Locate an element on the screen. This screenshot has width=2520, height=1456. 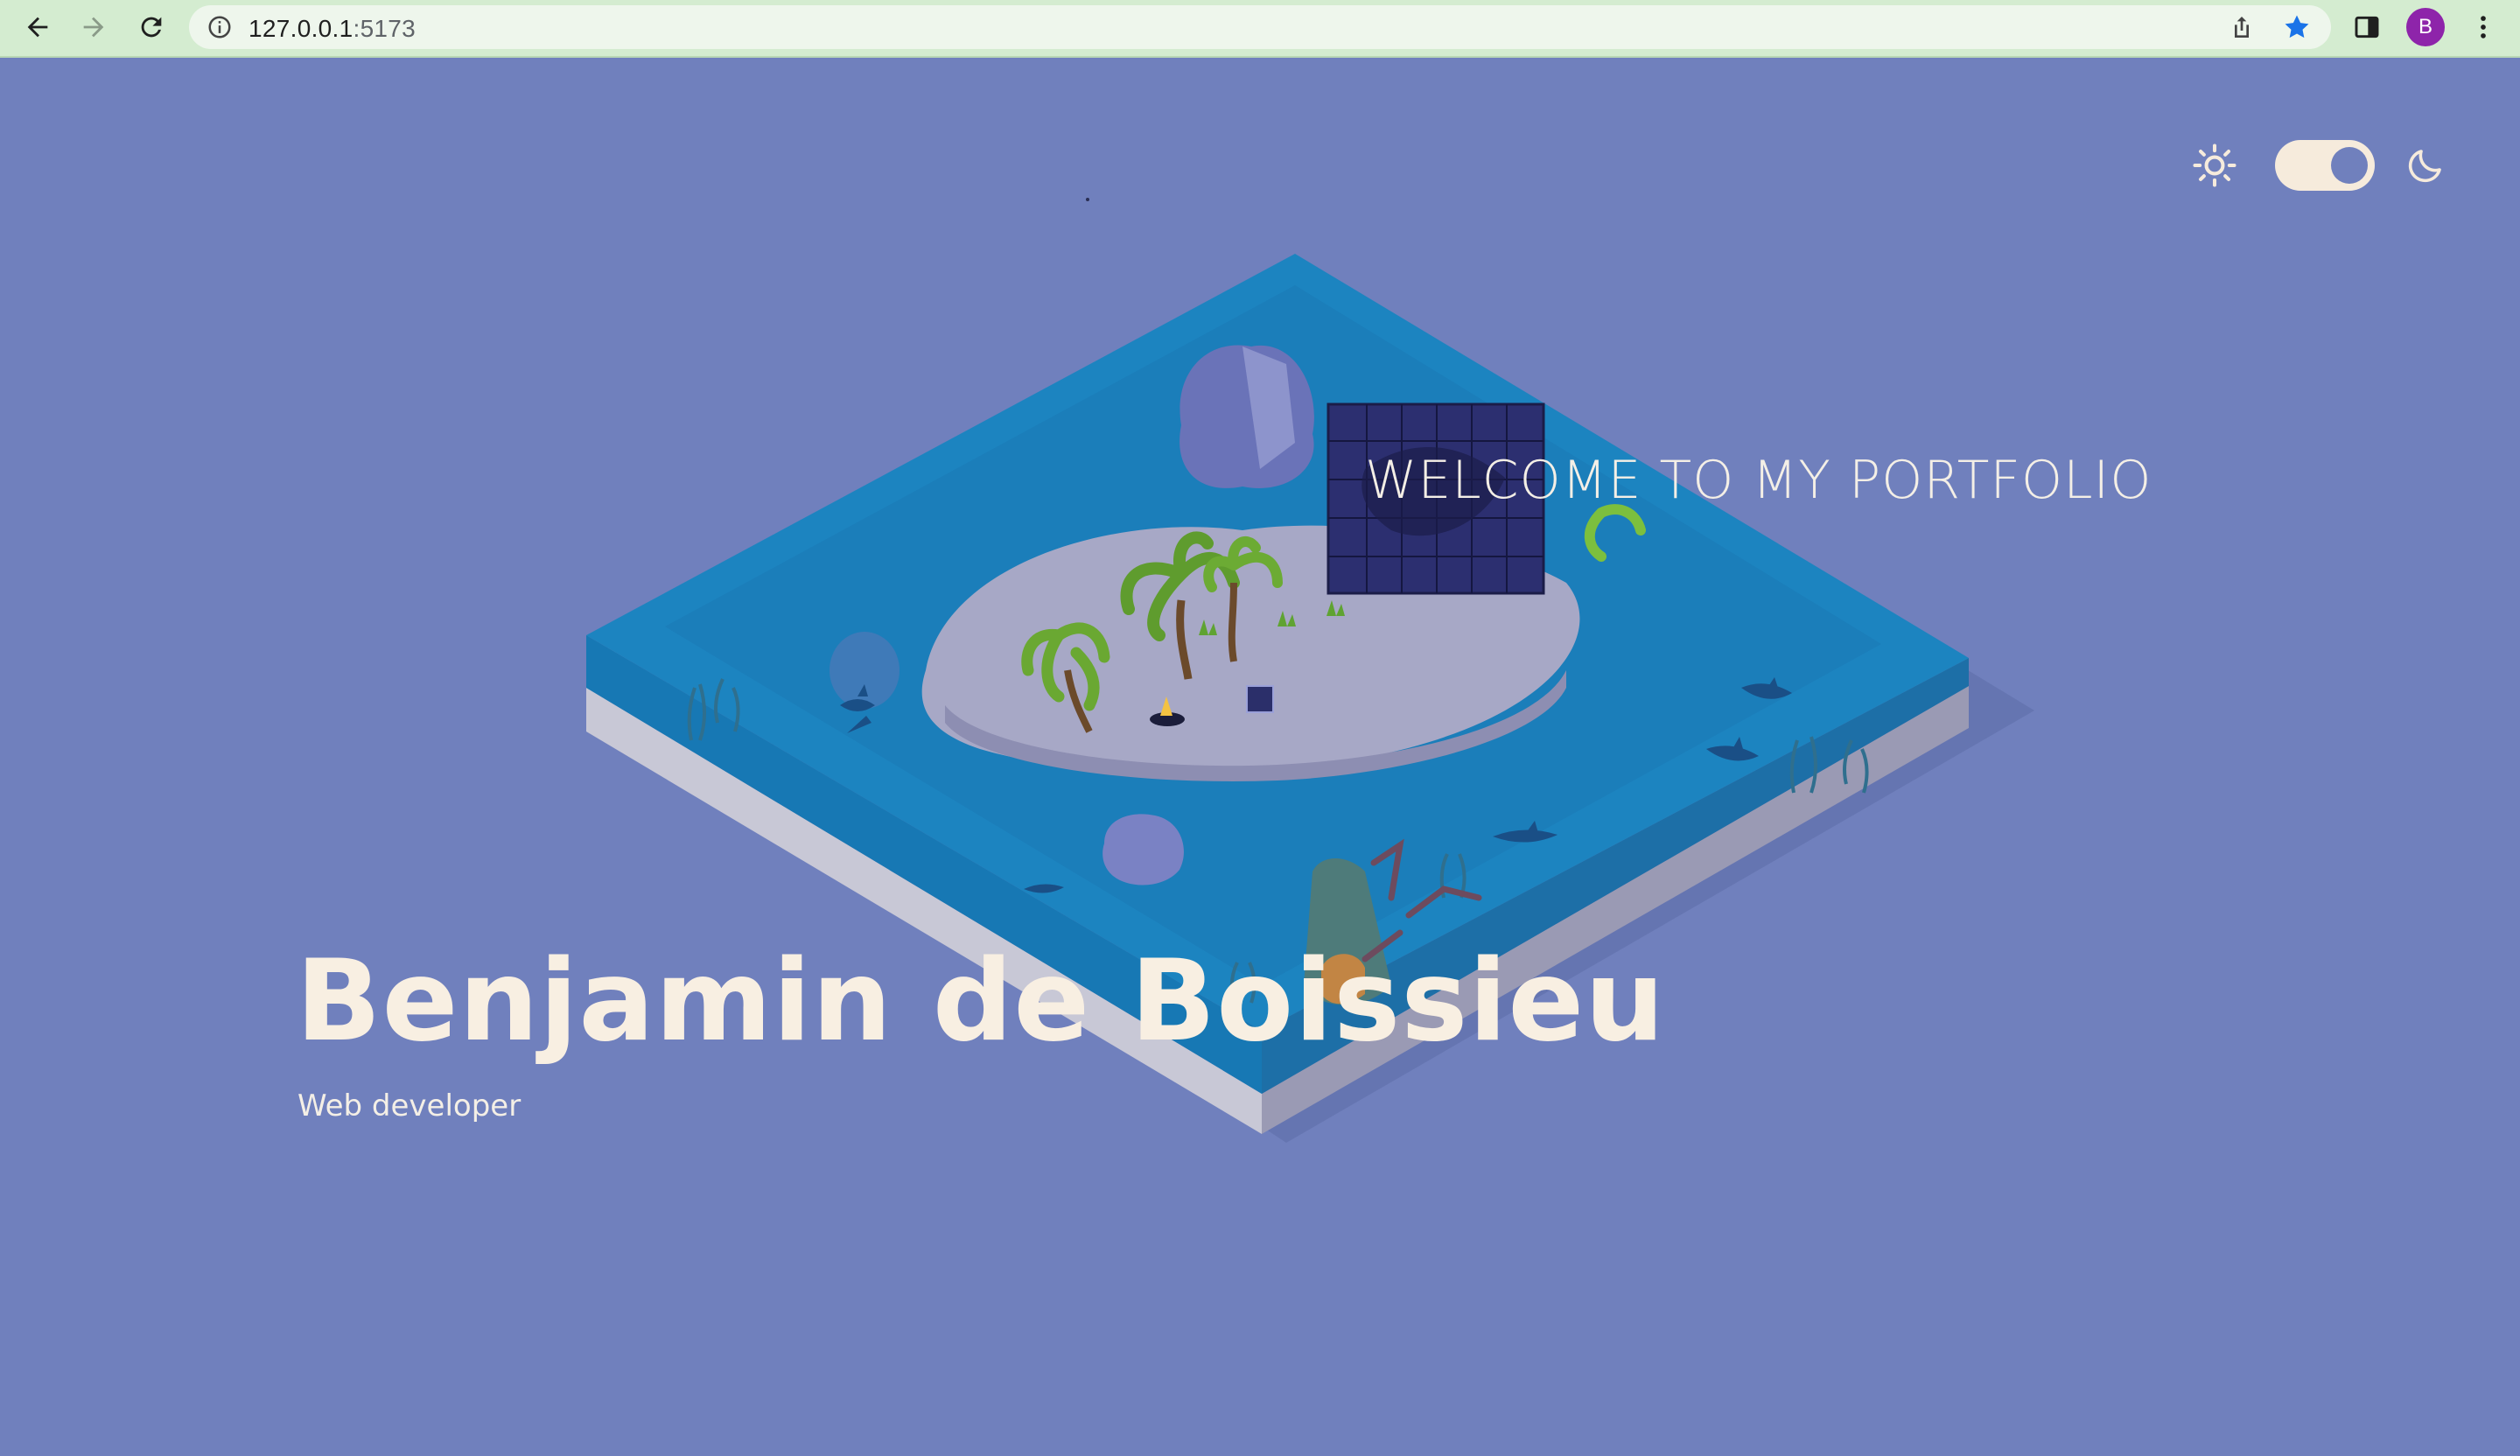
side-panel-button is located at coordinates (2367, 27).